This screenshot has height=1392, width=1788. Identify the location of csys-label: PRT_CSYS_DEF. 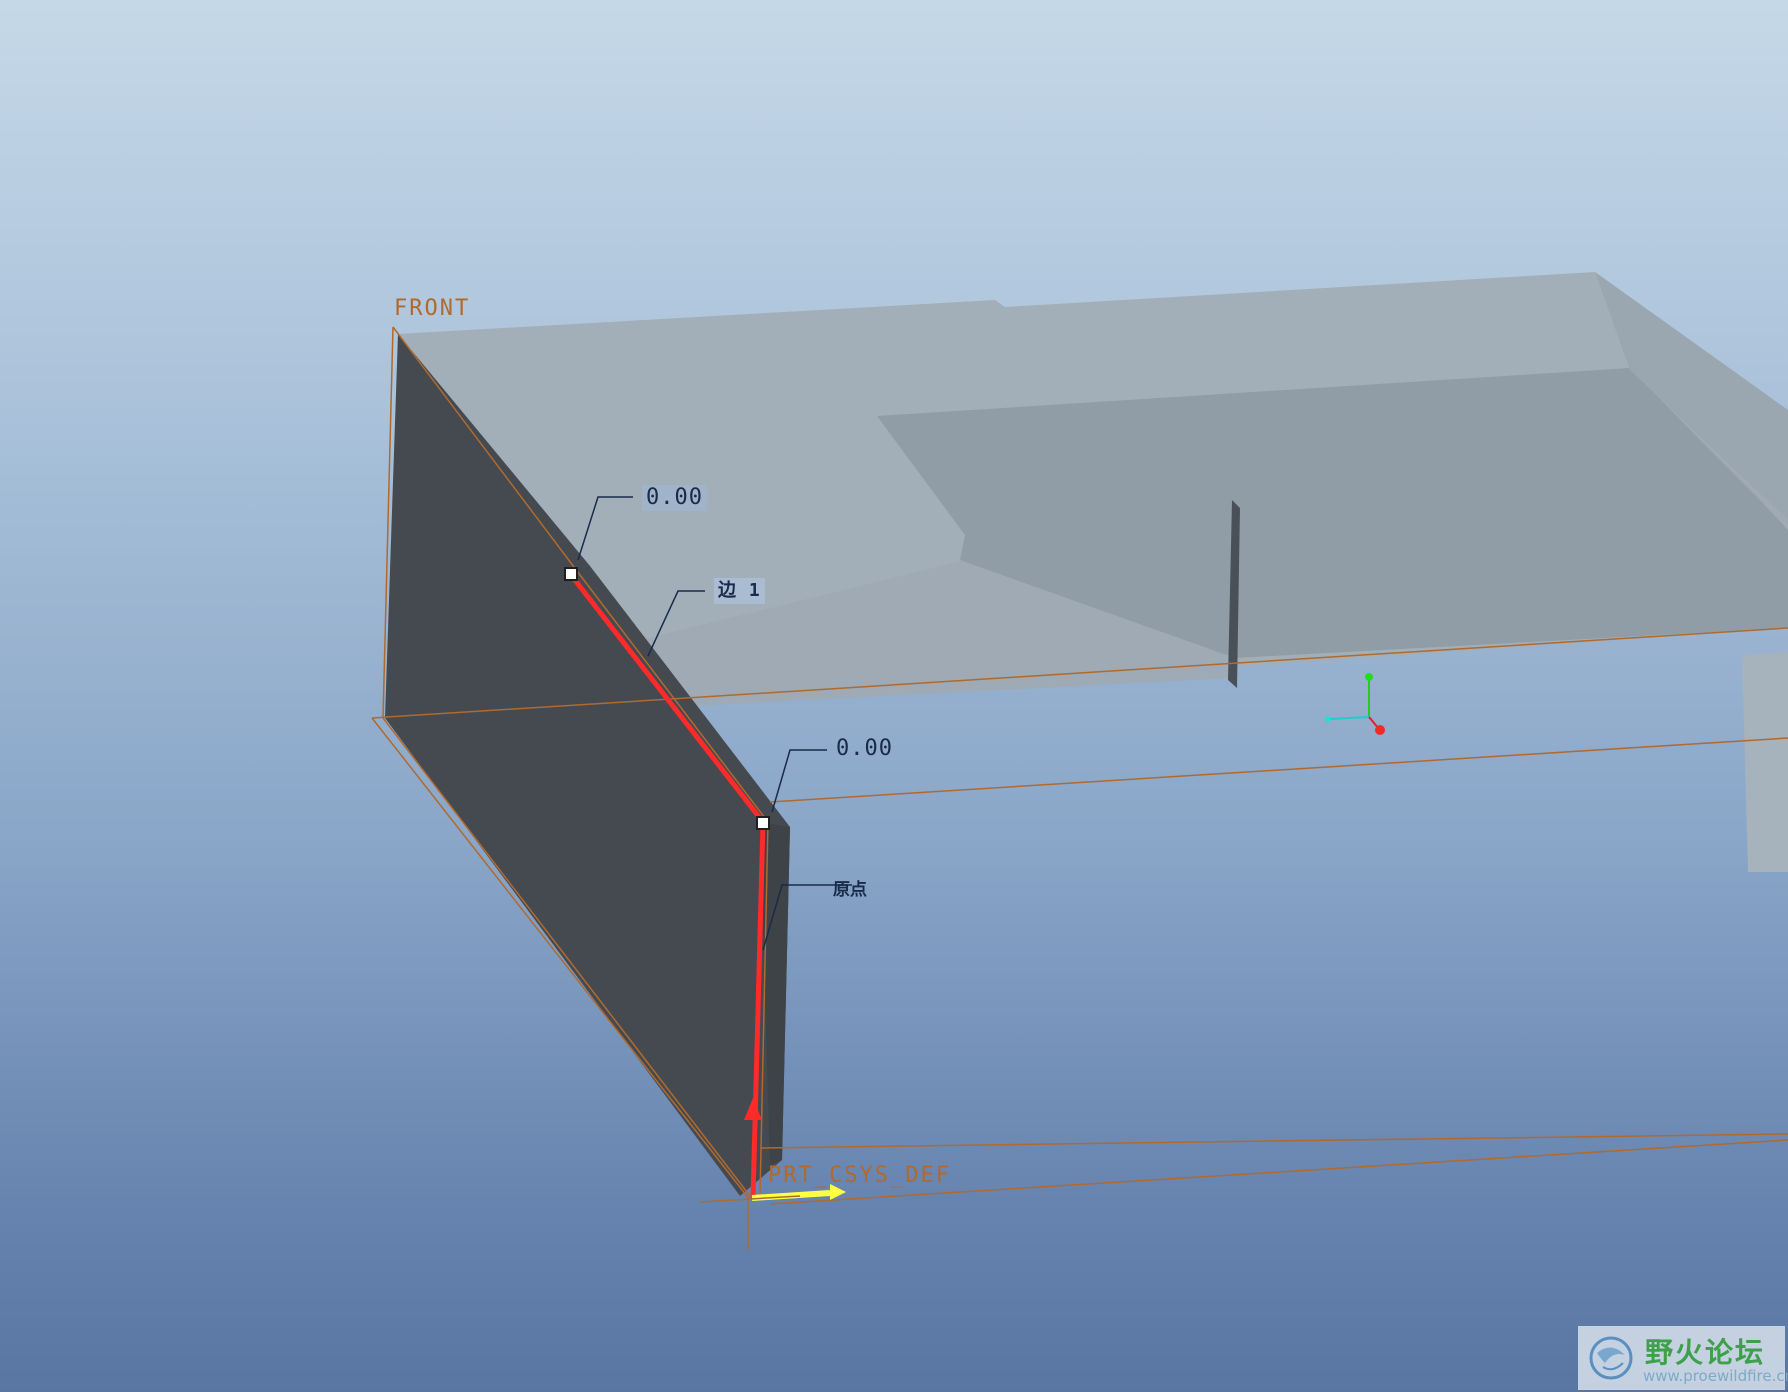
(859, 1175).